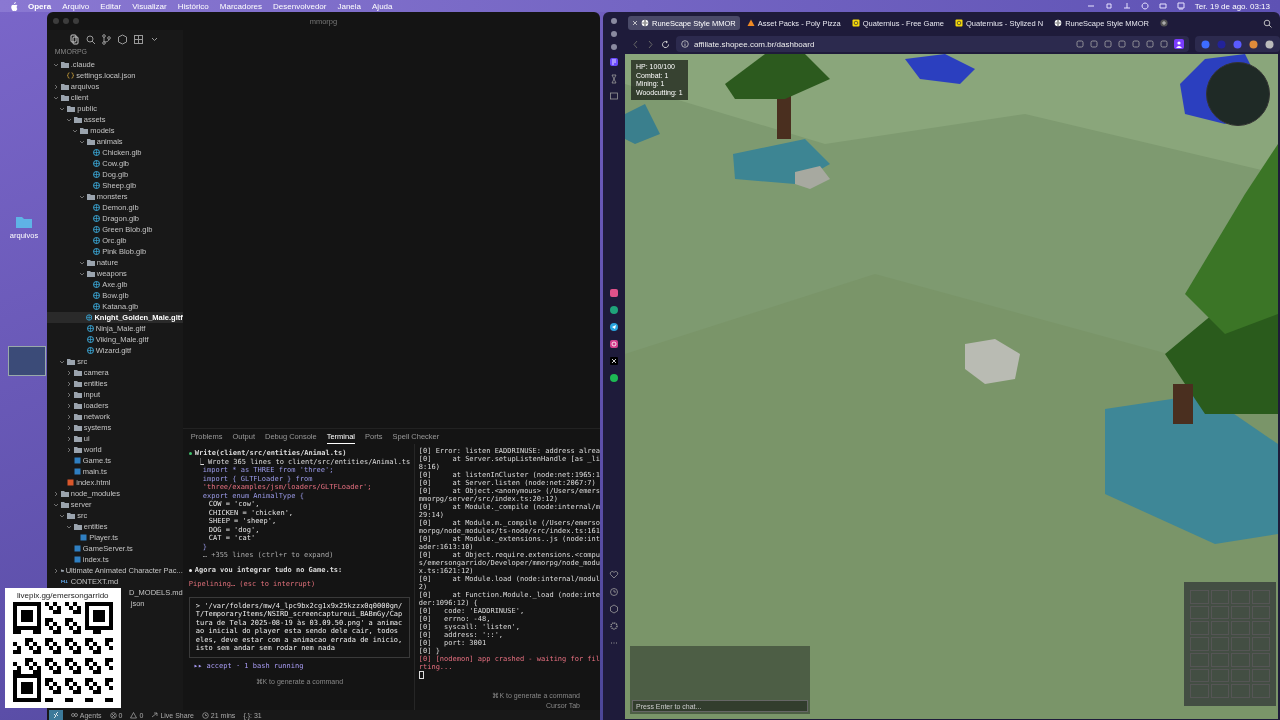 The width and height of the screenshot is (1280, 720). What do you see at coordinates (76, 6) in the screenshot?
I see `menu-item: Arquivo` at bounding box center [76, 6].